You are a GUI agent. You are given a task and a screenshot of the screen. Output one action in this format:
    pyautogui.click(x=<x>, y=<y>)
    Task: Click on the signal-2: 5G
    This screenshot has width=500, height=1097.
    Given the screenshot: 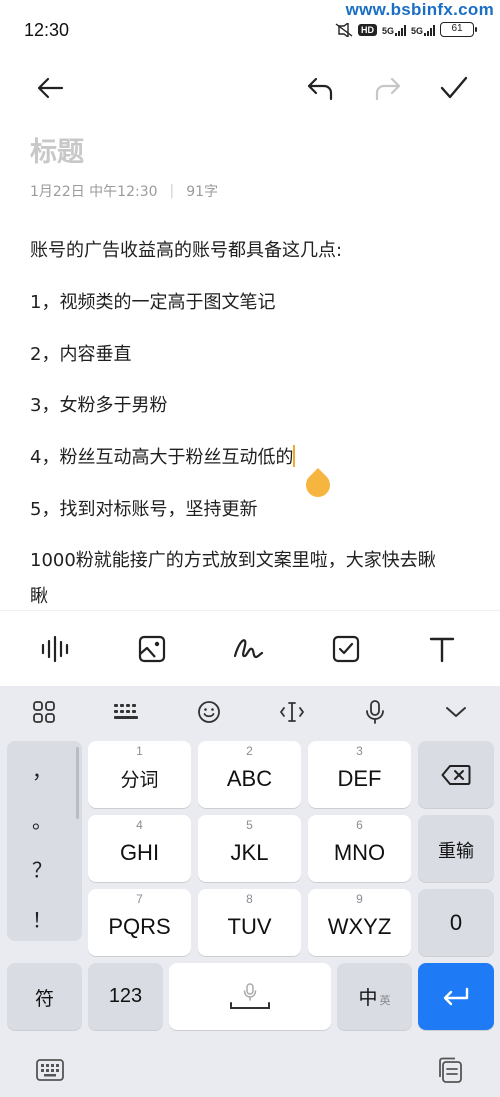 What is the action you would take?
    pyautogui.click(x=423, y=30)
    